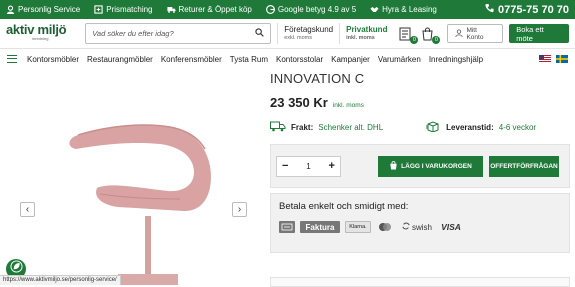 The height and width of the screenshot is (287, 575). What do you see at coordinates (132, 33) in the screenshot?
I see `search-placeholder: Vad söker du efter idag?` at bounding box center [132, 33].